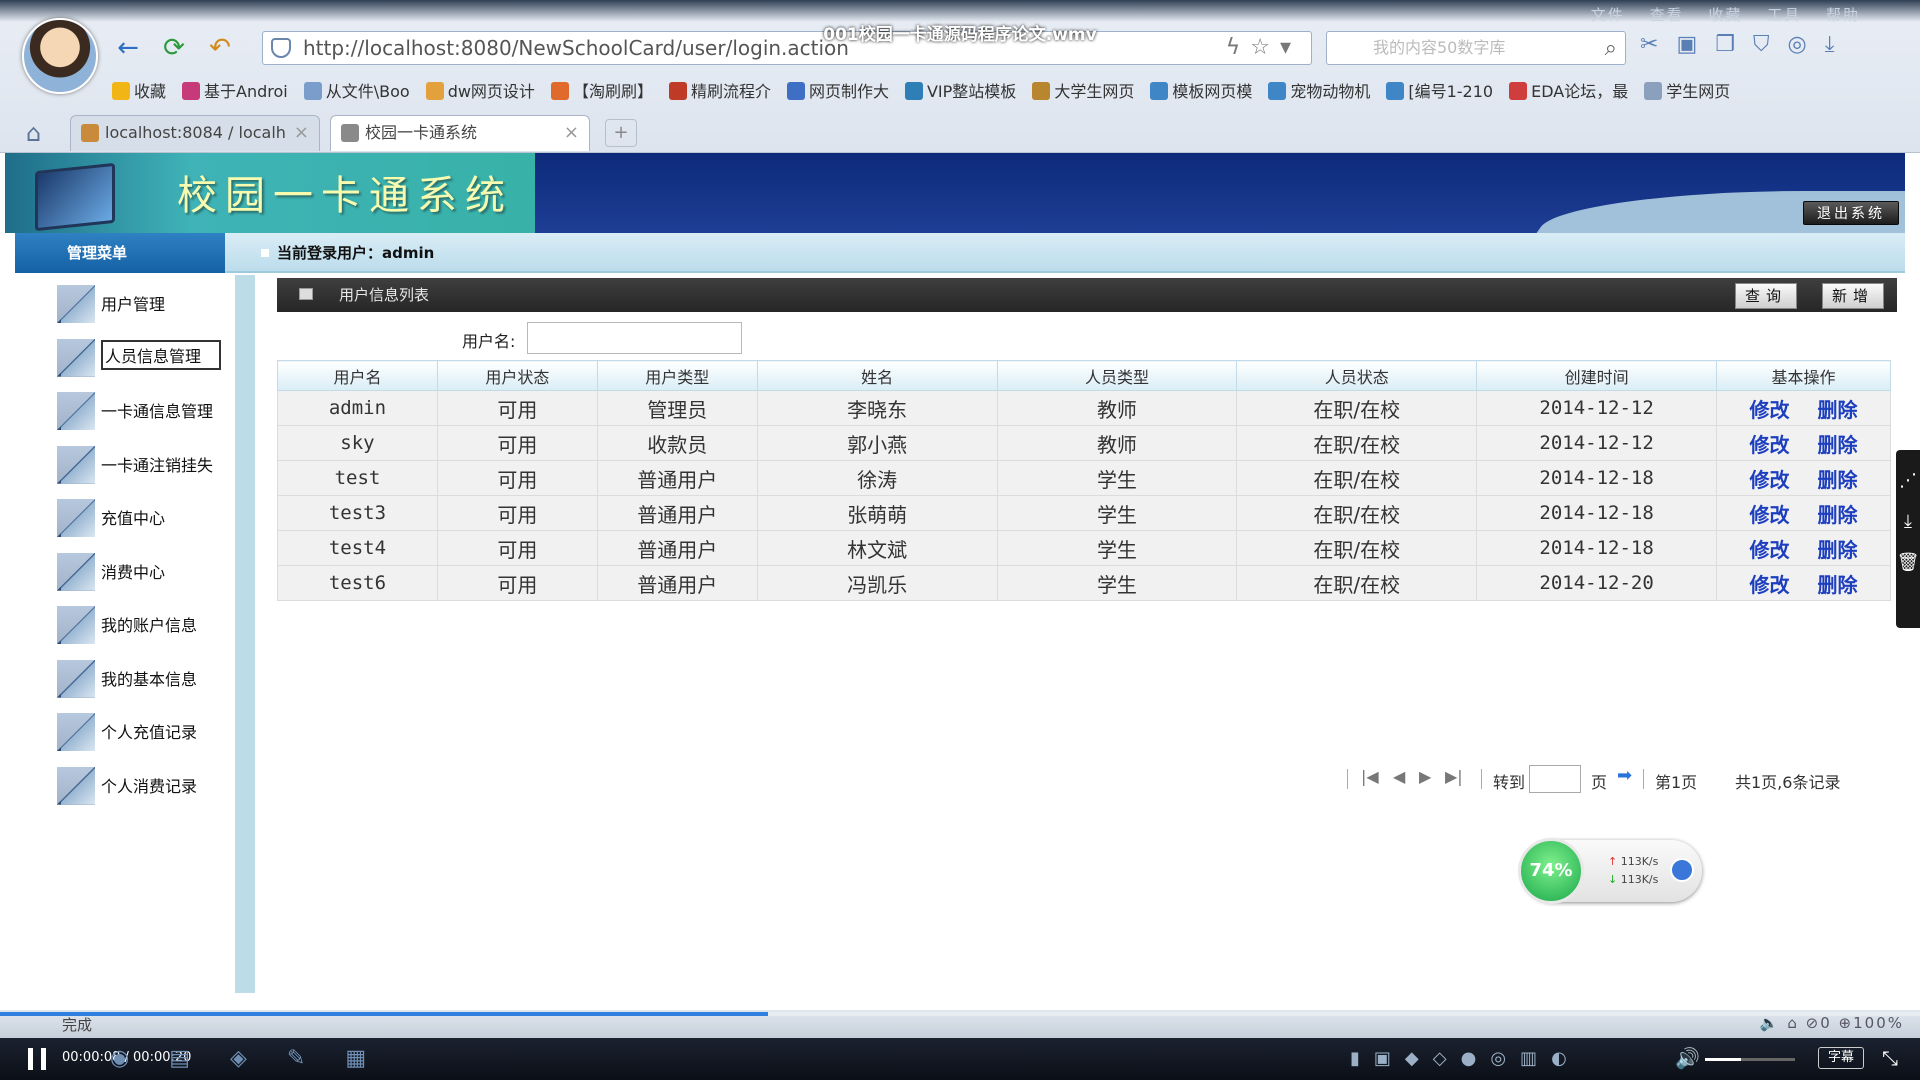 The image size is (1920, 1080). What do you see at coordinates (195, 133) in the screenshot?
I see `tab-localhost: localhost:8084 / localh ×` at bounding box center [195, 133].